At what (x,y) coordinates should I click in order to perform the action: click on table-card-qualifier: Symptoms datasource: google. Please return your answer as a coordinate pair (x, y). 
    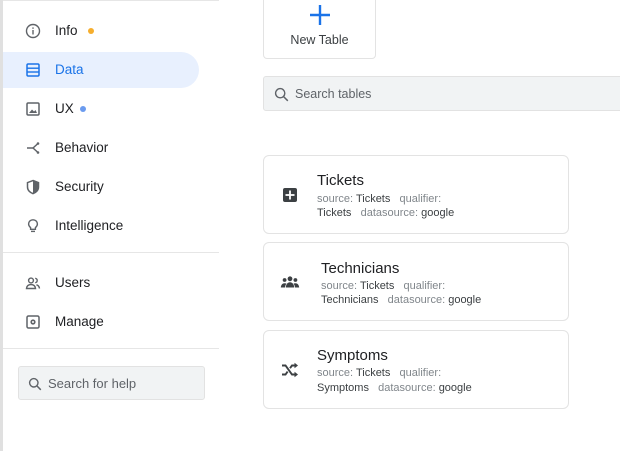
    Looking at the image, I should click on (394, 388).